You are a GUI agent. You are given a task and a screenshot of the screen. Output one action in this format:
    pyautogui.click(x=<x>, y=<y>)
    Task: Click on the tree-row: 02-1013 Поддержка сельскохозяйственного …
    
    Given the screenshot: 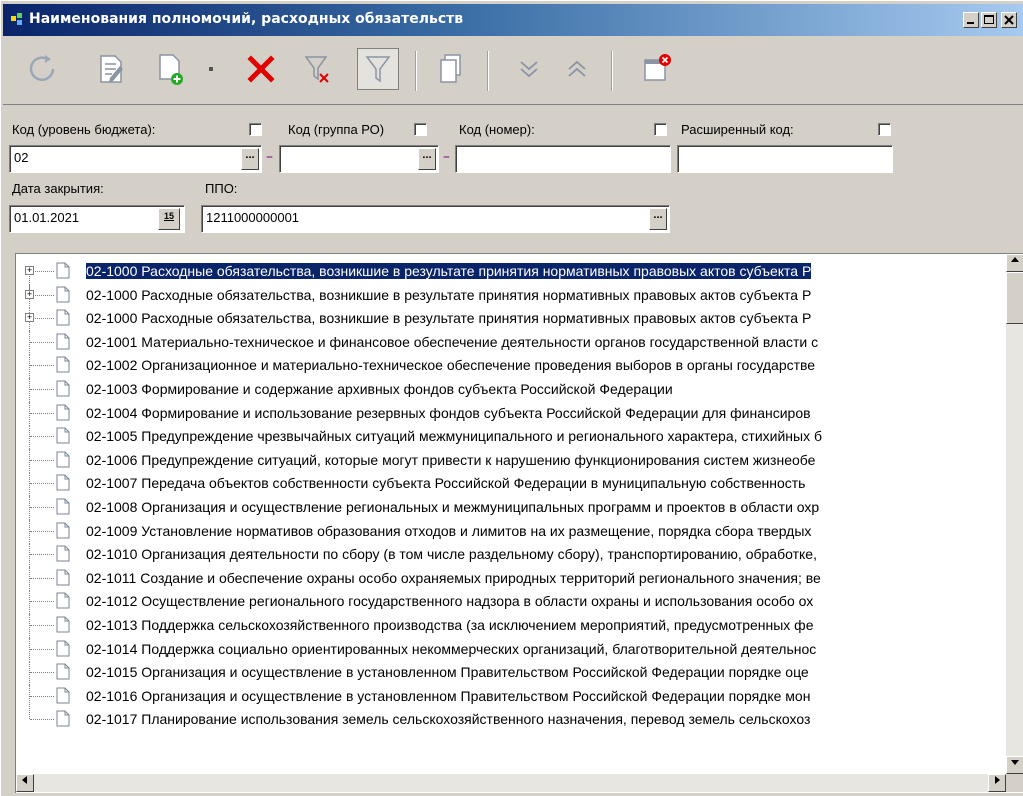 What is the action you would take?
    pyautogui.click(x=511, y=626)
    